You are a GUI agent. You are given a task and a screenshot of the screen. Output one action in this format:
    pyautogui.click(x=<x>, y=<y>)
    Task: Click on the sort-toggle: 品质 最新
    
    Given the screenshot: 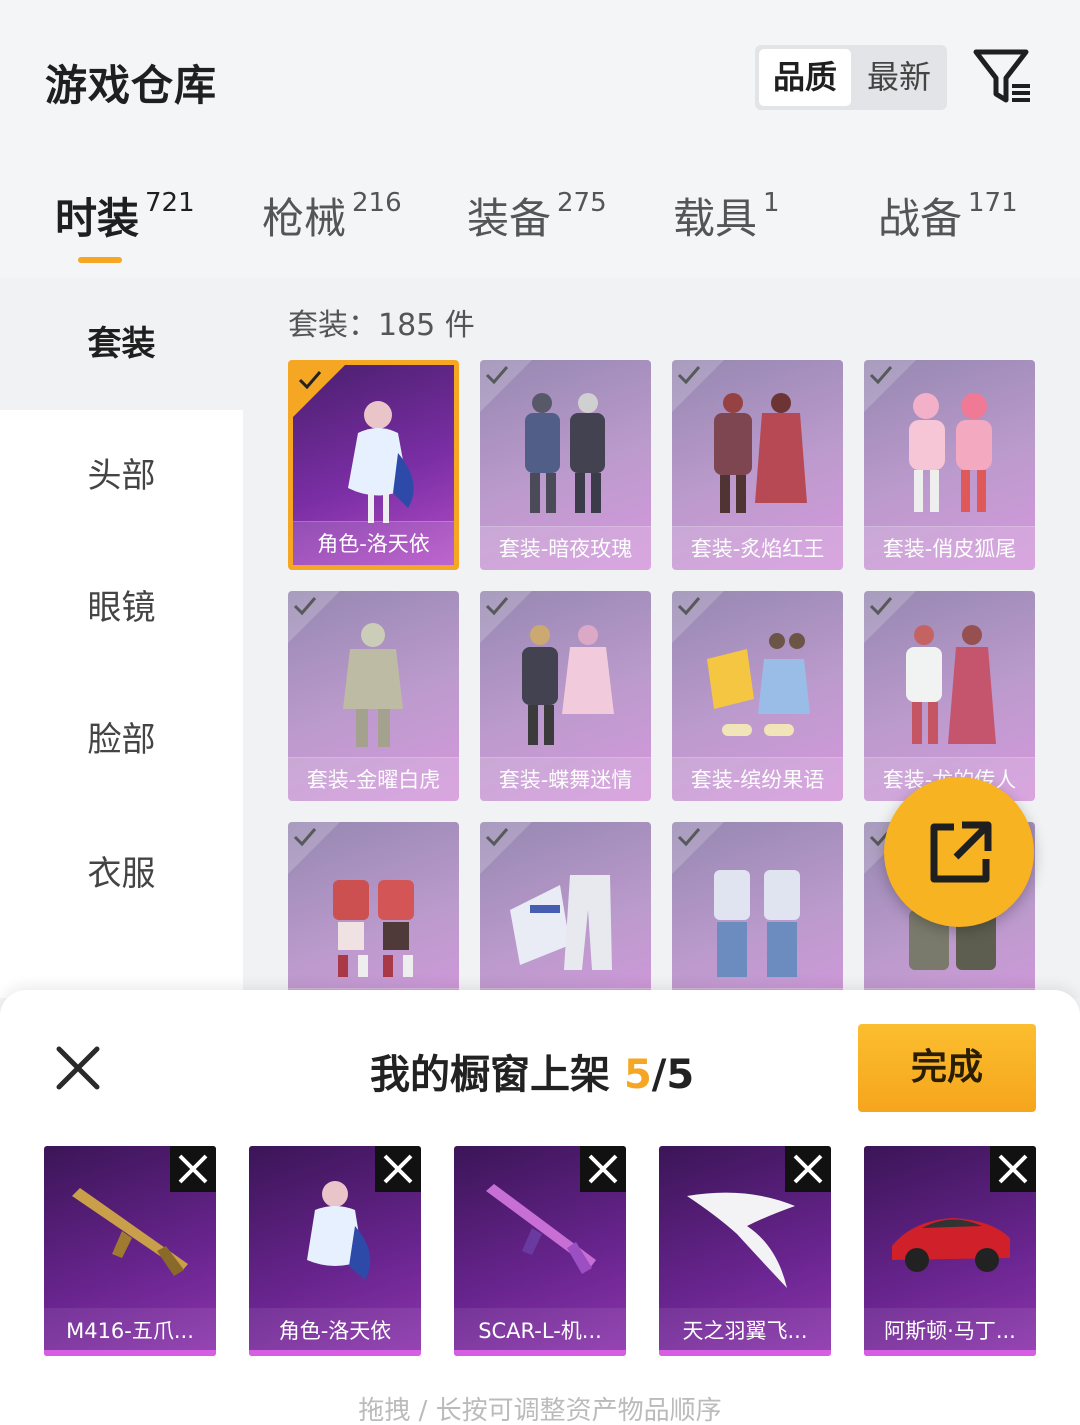 What is the action you would take?
    pyautogui.click(x=851, y=77)
    